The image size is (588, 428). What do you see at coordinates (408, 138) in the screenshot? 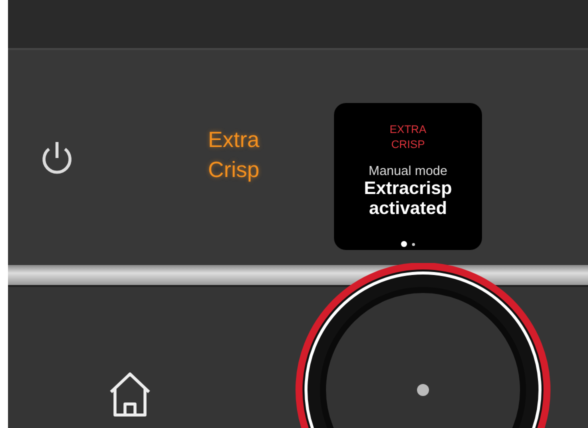
I see `display-title: EXTRA CRISP` at bounding box center [408, 138].